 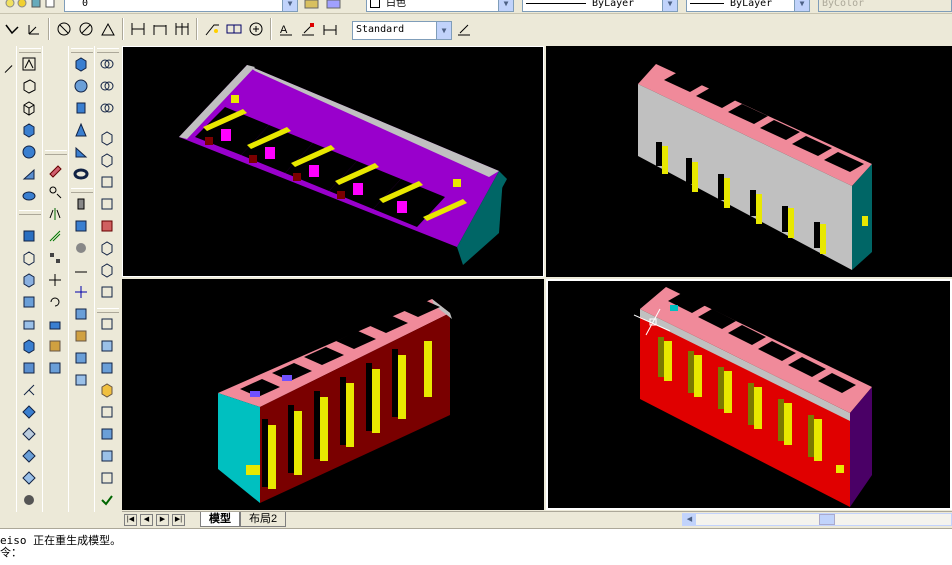 What do you see at coordinates (29, 258) in the screenshot?
I see `revolve-icon` at bounding box center [29, 258].